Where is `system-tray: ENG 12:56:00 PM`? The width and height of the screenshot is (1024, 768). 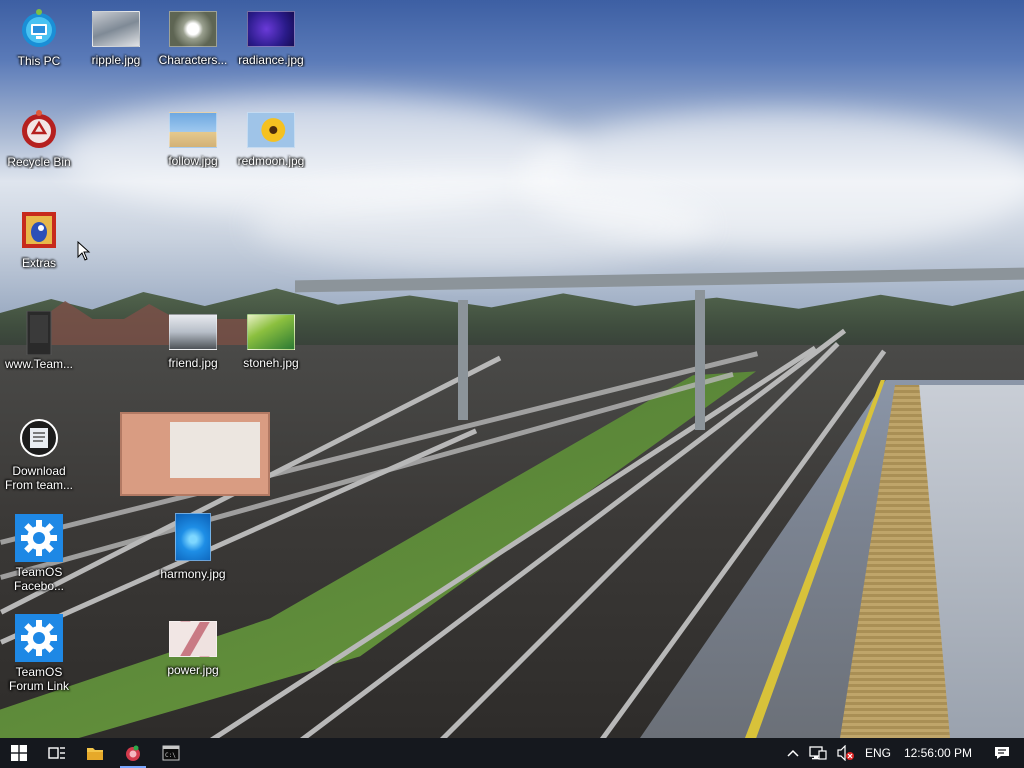 system-tray: ENG 12:56:00 PM is located at coordinates (903, 753).